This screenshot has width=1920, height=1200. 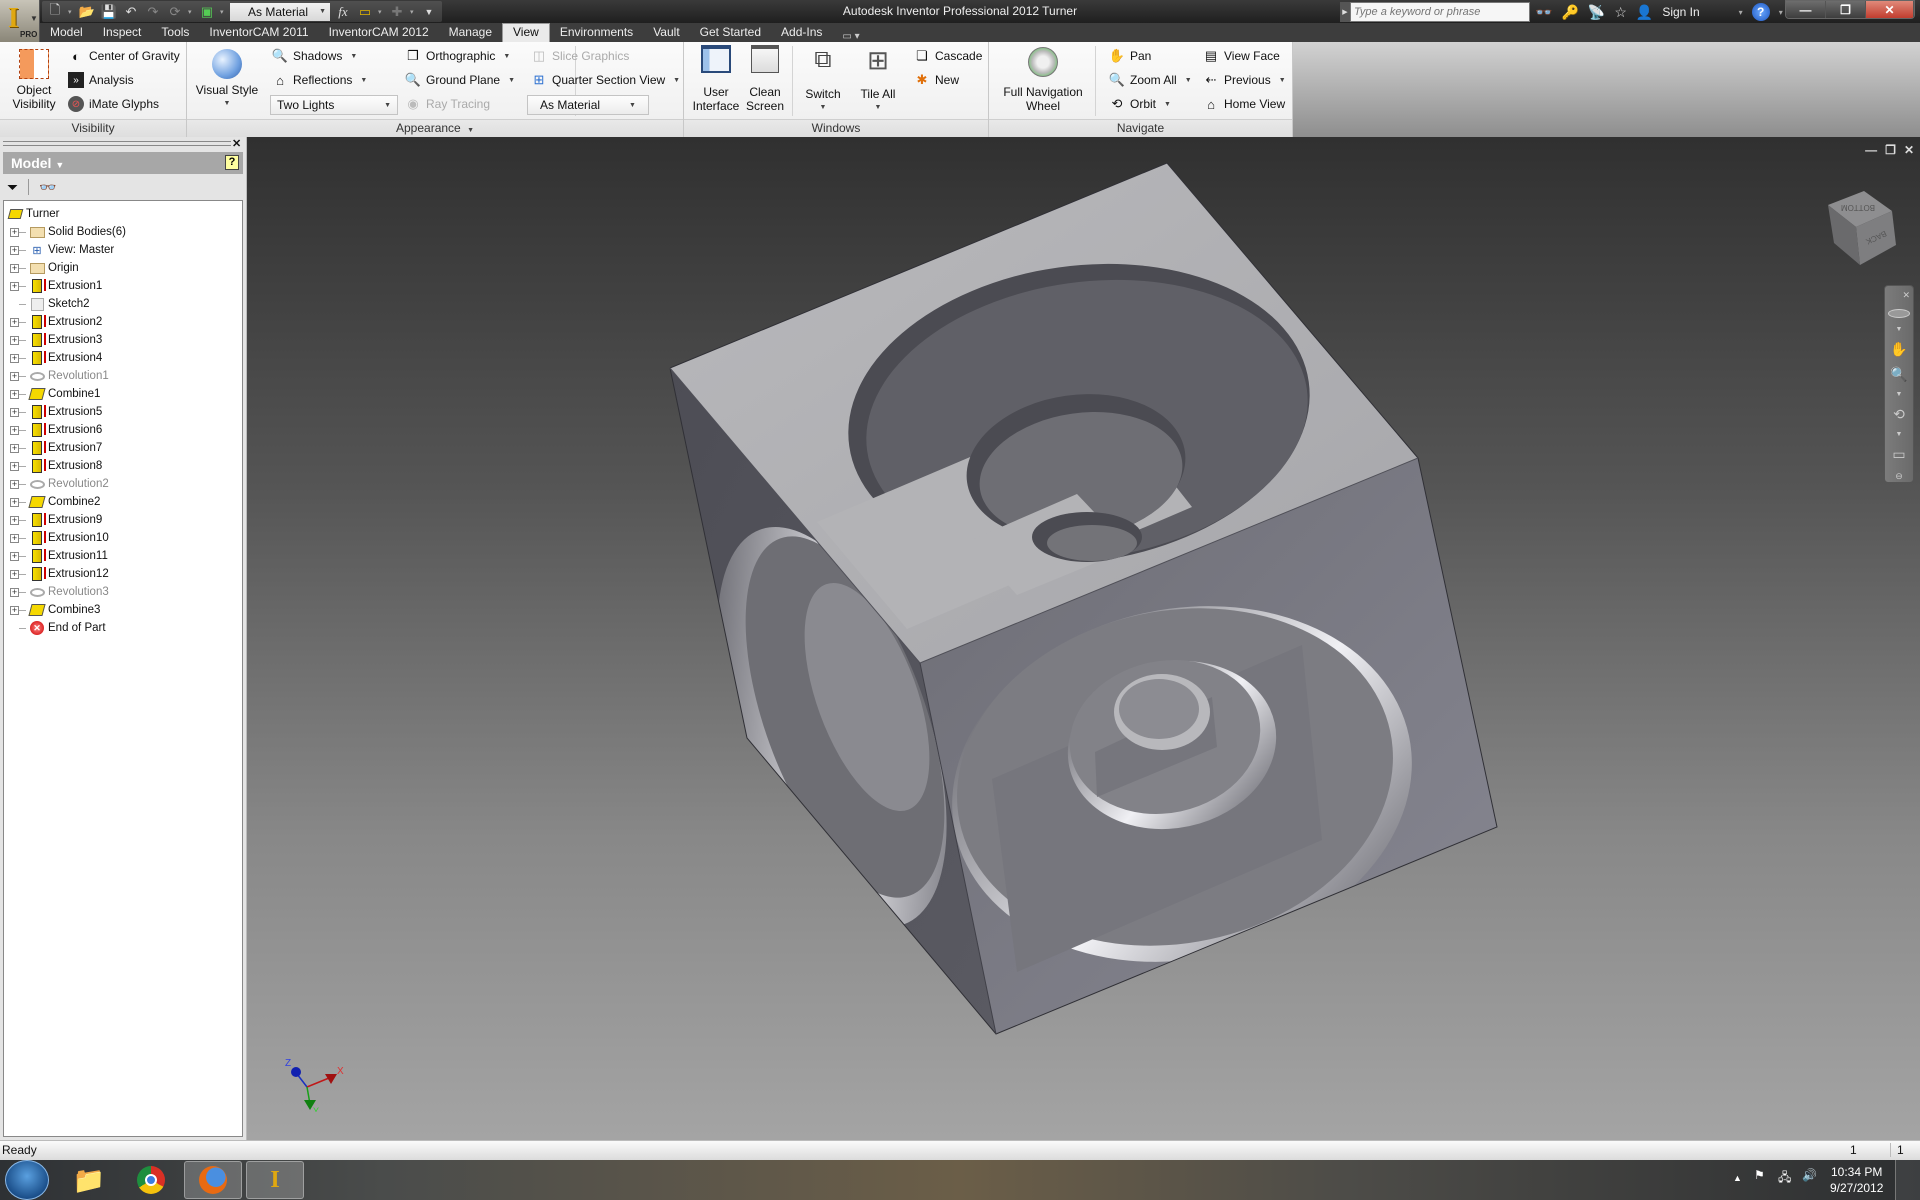 What do you see at coordinates (1737, 1178) in the screenshot?
I see `tray-expand-icon: ▲` at bounding box center [1737, 1178].